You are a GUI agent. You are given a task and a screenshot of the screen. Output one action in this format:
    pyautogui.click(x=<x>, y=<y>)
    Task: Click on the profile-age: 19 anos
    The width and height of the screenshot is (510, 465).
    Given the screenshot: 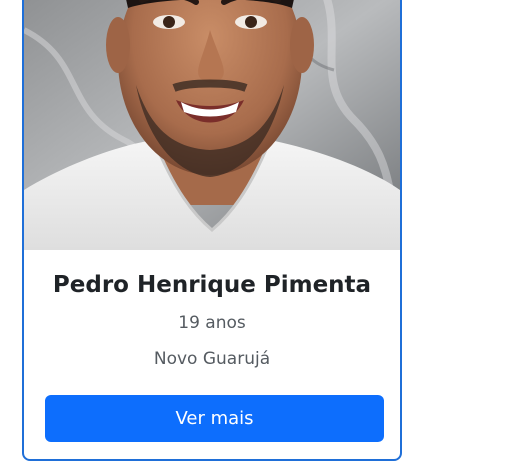 What is the action you would take?
    pyautogui.click(x=212, y=323)
    